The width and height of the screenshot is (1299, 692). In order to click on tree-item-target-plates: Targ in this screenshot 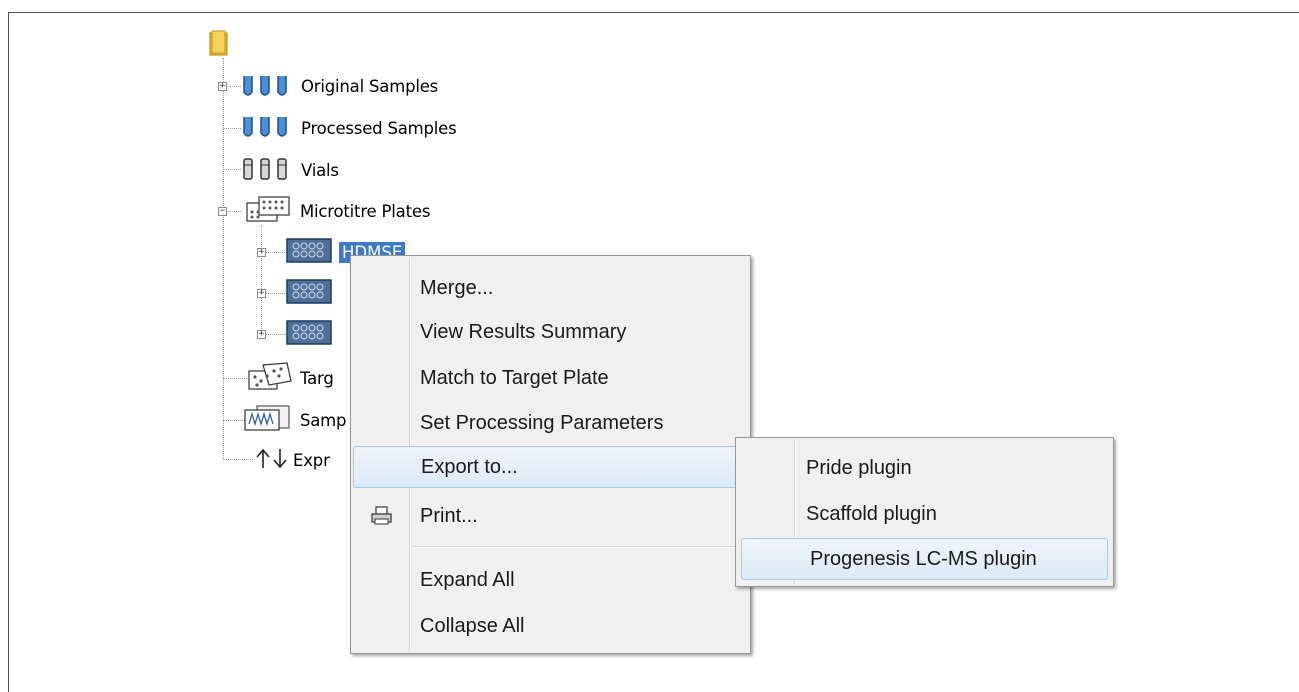, I will do `click(317, 378)`.